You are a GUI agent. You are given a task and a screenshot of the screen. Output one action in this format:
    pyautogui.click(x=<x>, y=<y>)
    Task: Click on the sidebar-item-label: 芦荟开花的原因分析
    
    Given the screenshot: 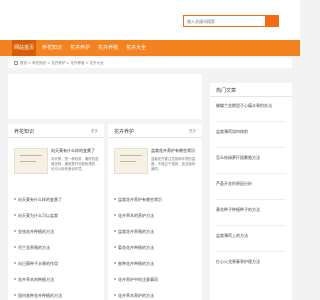 What is the action you would take?
    pyautogui.click(x=251, y=184)
    